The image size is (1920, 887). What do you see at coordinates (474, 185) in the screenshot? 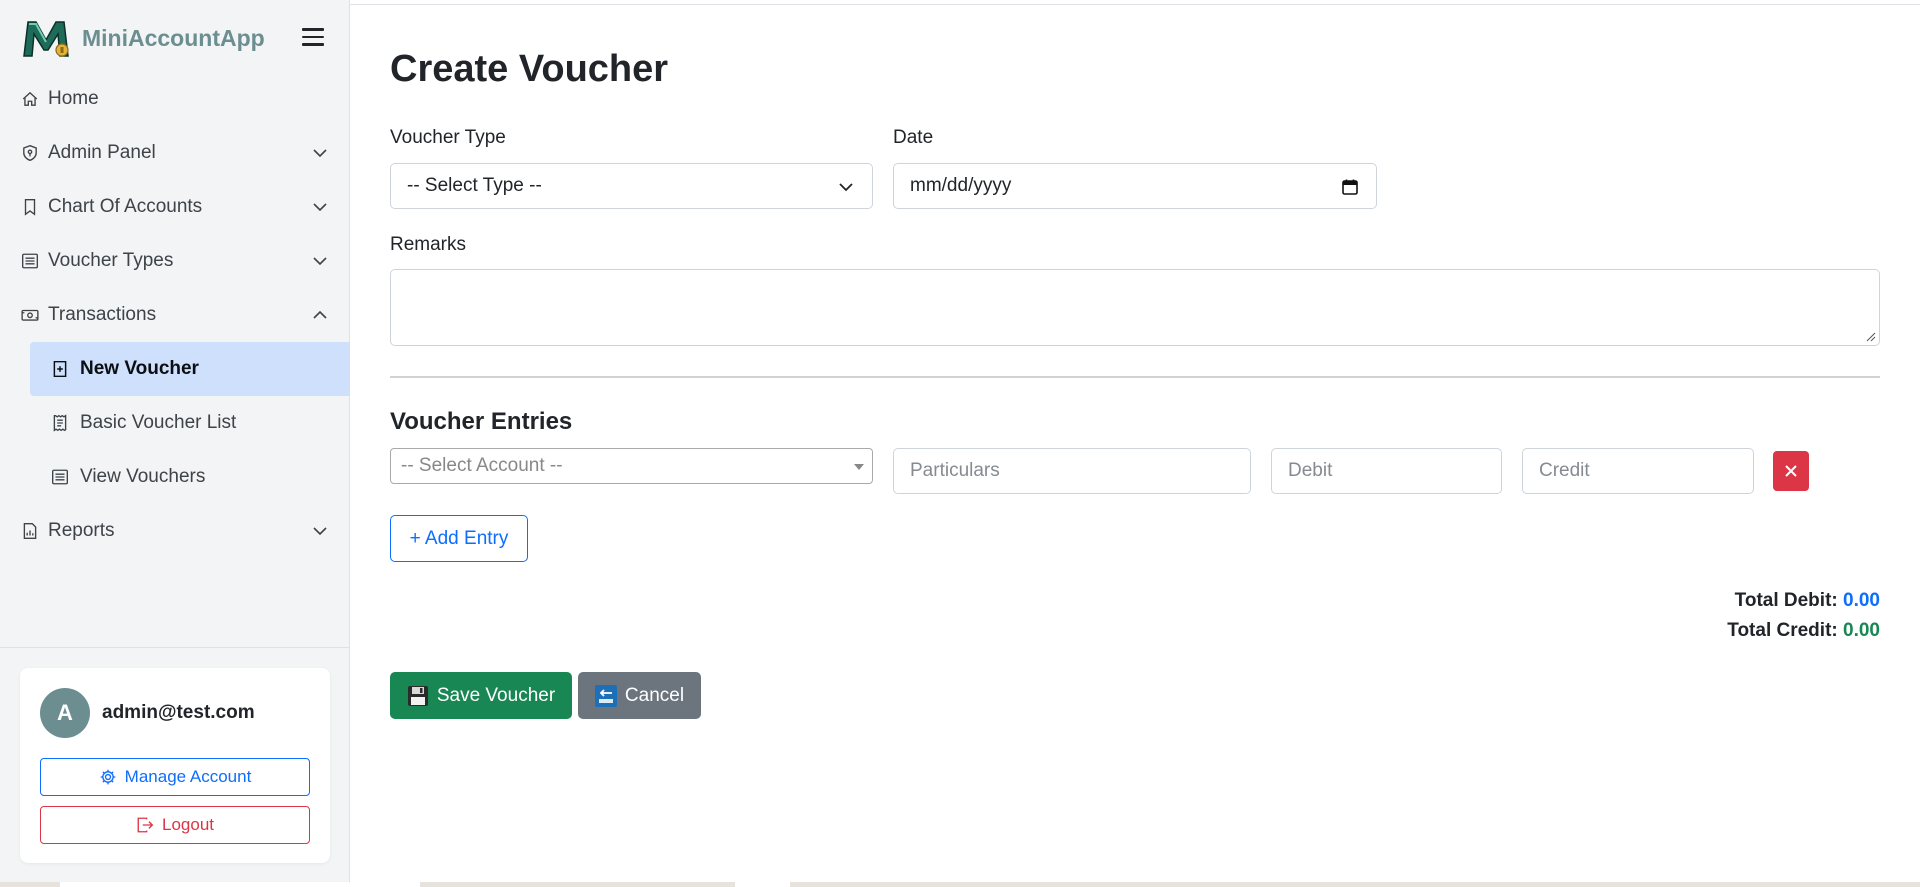
I see `voucher-type-value: -- Select Type --` at bounding box center [474, 185].